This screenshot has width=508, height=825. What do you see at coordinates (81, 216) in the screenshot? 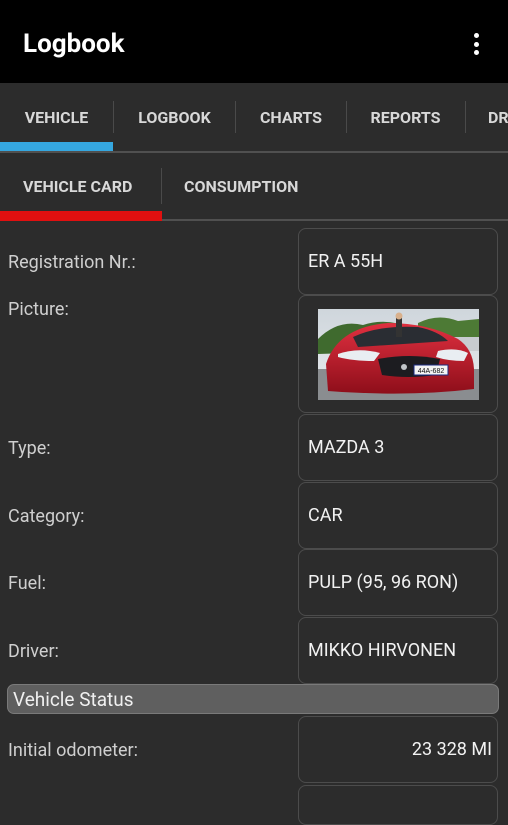
I see `subtab-selected-indicator` at bounding box center [81, 216].